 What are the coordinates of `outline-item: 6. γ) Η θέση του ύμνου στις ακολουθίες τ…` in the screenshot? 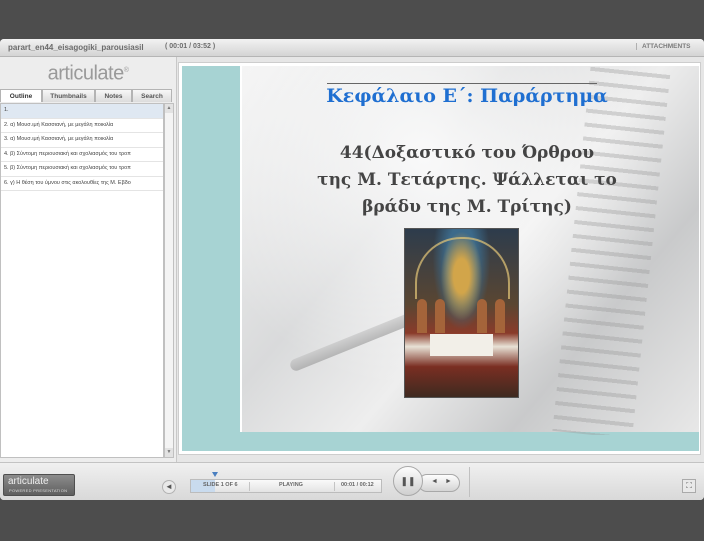 It's located at (82, 184).